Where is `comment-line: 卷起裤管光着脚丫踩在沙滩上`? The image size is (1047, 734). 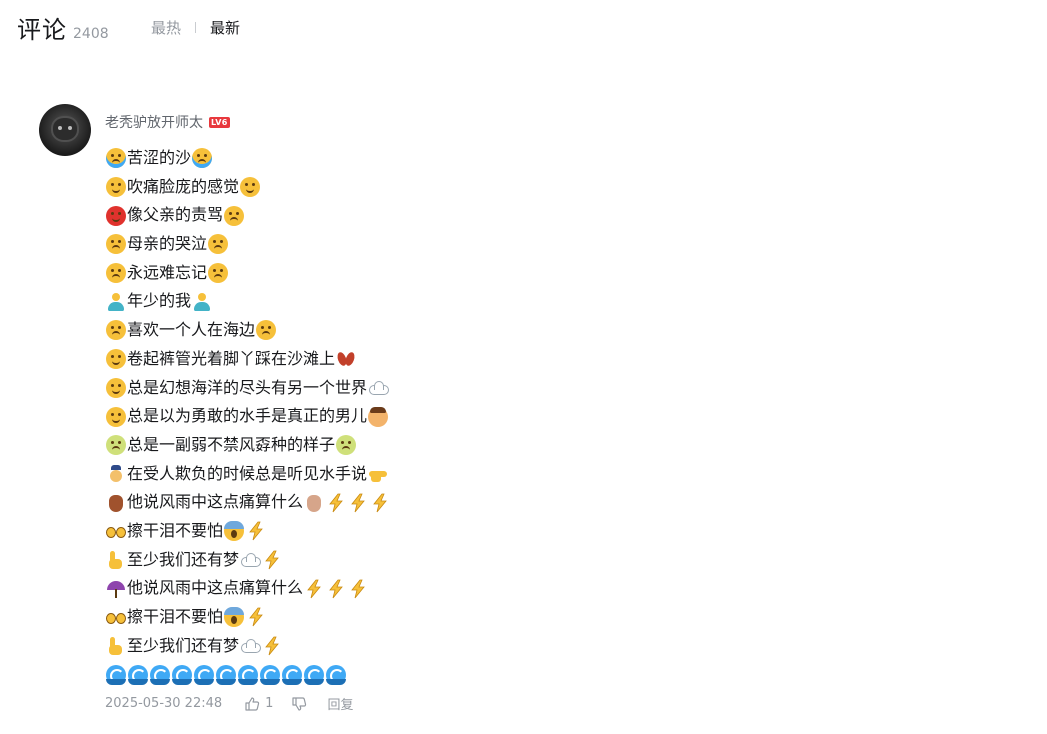
comment-line: 卷起裤管光着脚丫踩在沙滩上 is located at coordinates (248, 359).